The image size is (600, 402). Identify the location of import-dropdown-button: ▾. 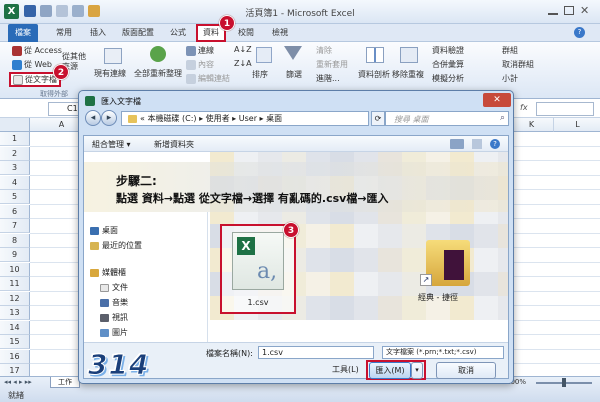
(417, 370).